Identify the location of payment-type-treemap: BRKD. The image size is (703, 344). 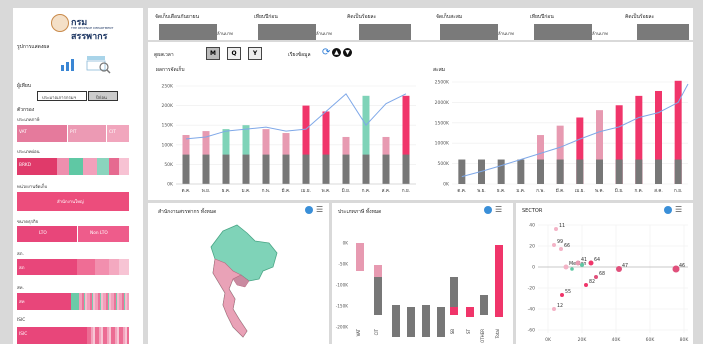
(73, 166).